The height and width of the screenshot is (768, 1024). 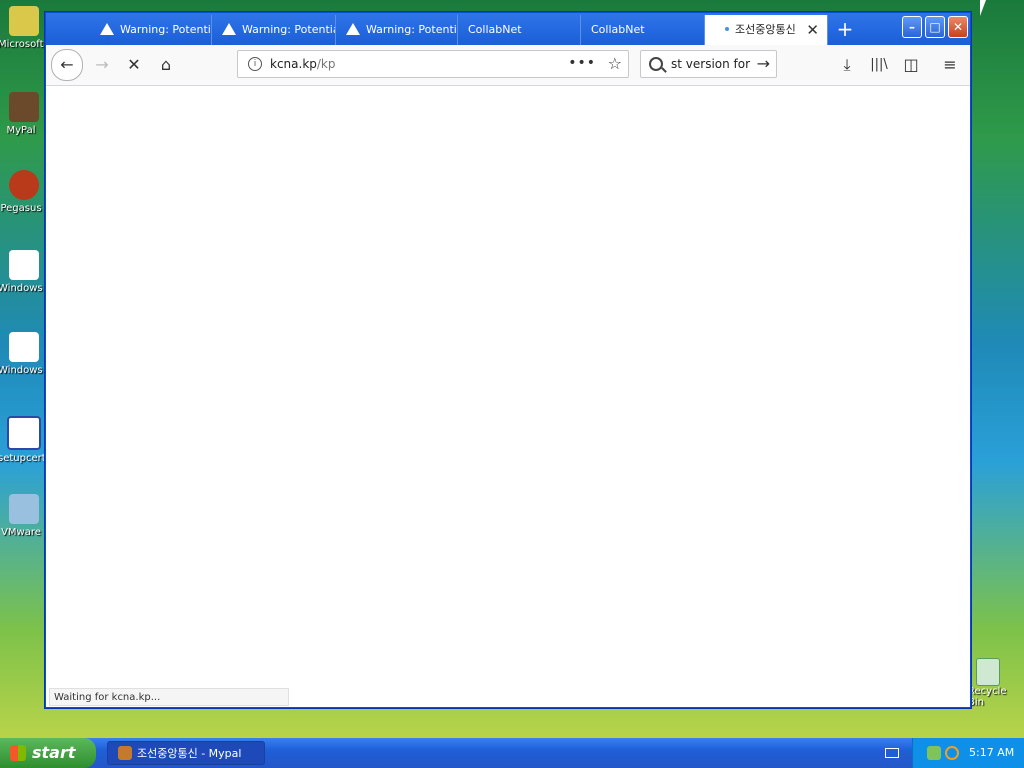 I want to click on tab-warning-2: !Warning: Potential Security Risk Ahead, so click(x=274, y=30).